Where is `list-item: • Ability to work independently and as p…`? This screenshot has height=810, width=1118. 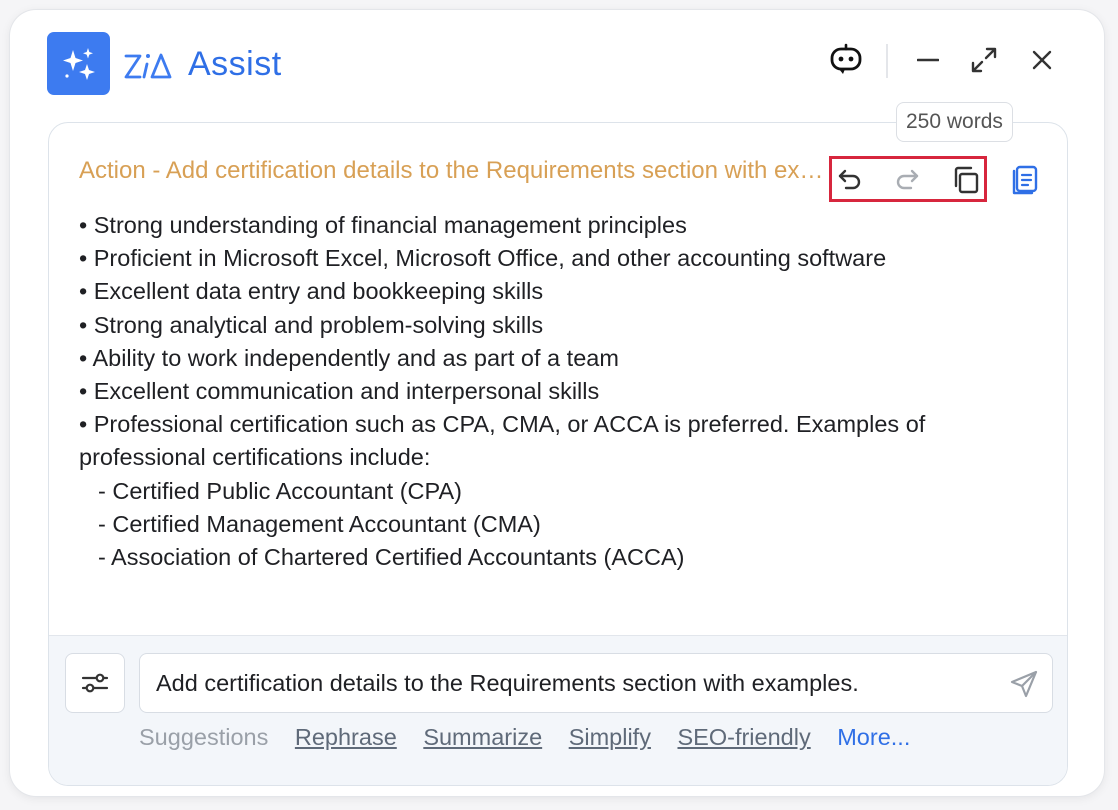 list-item: • Ability to work independently and as p… is located at coordinates (349, 357).